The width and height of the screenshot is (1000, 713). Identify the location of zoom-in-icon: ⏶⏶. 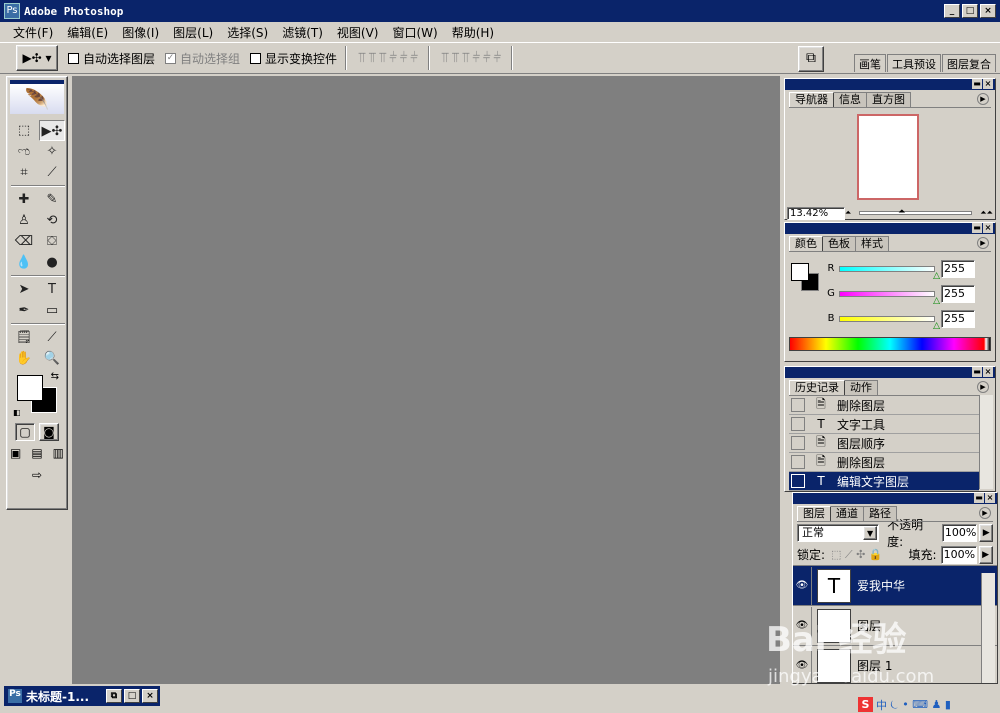
(986, 213).